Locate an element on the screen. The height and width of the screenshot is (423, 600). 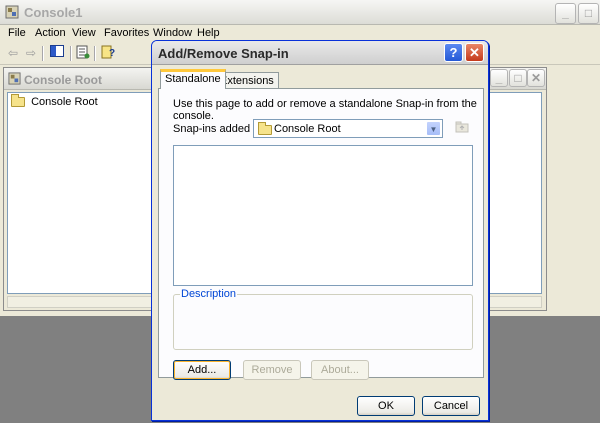
tree-item-console-root: Console Root is located at coordinates (54, 101).